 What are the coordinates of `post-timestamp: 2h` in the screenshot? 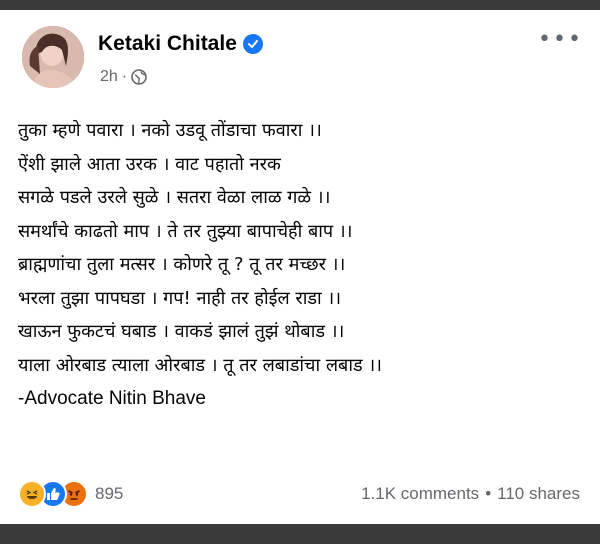 It's located at (109, 77).